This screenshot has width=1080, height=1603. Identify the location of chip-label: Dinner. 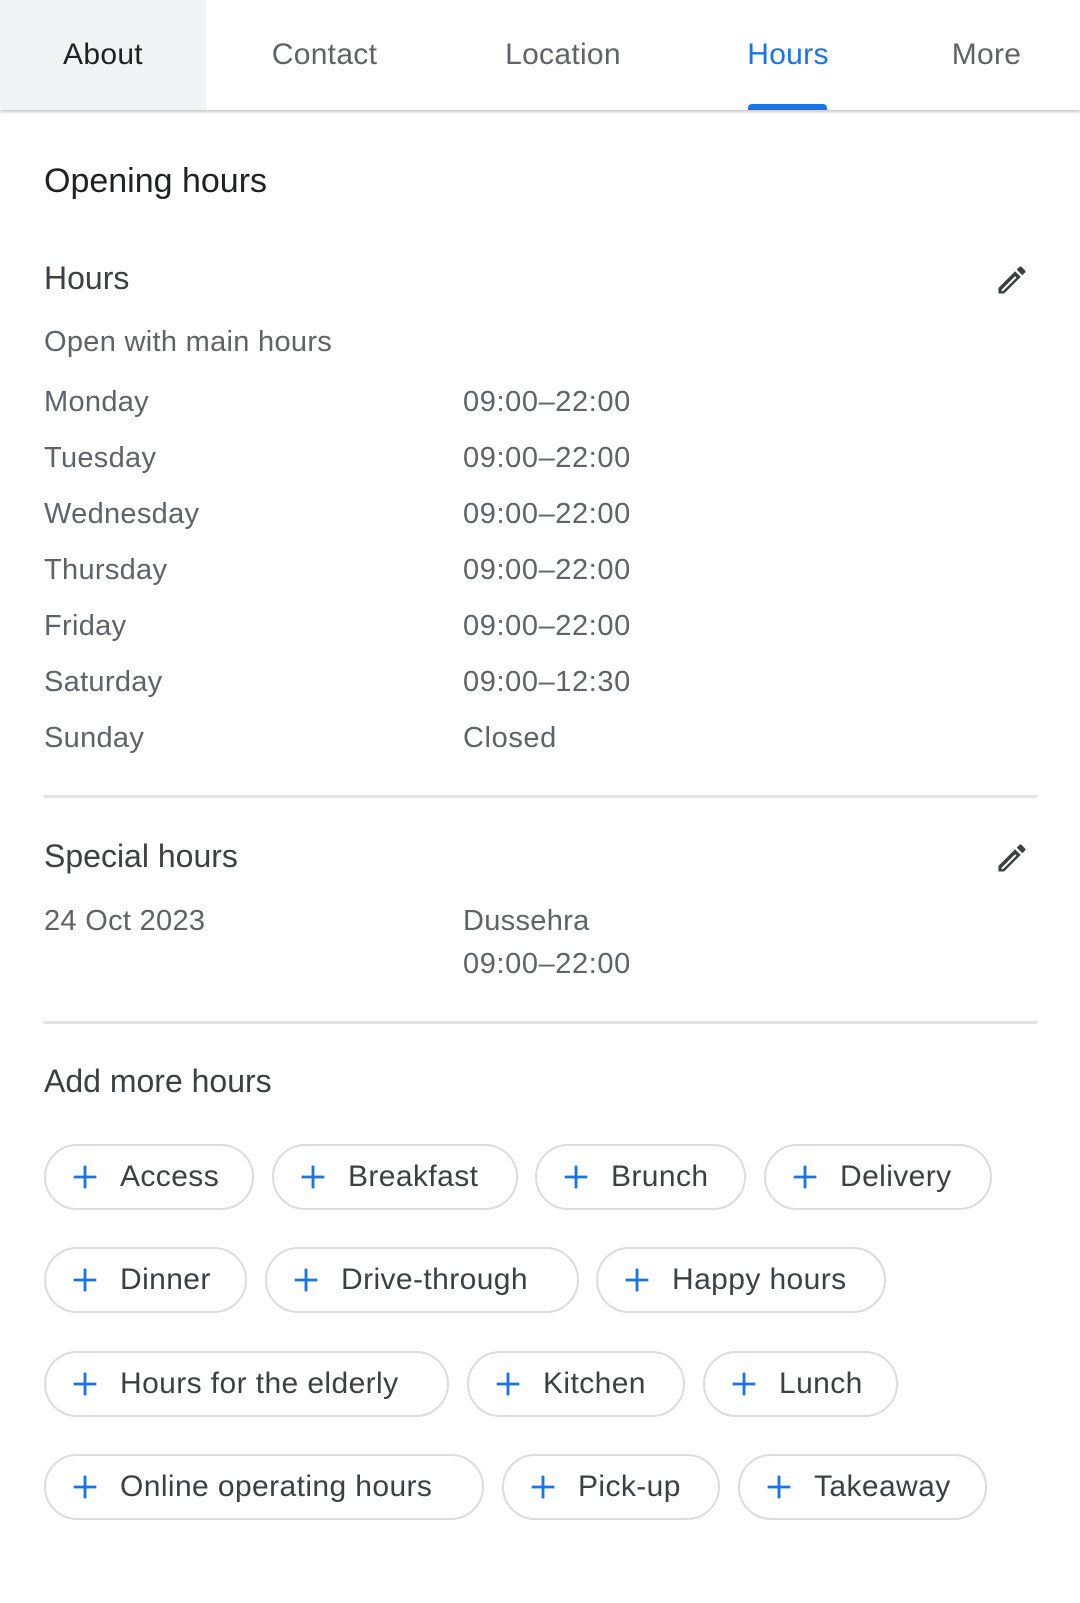
(165, 1279).